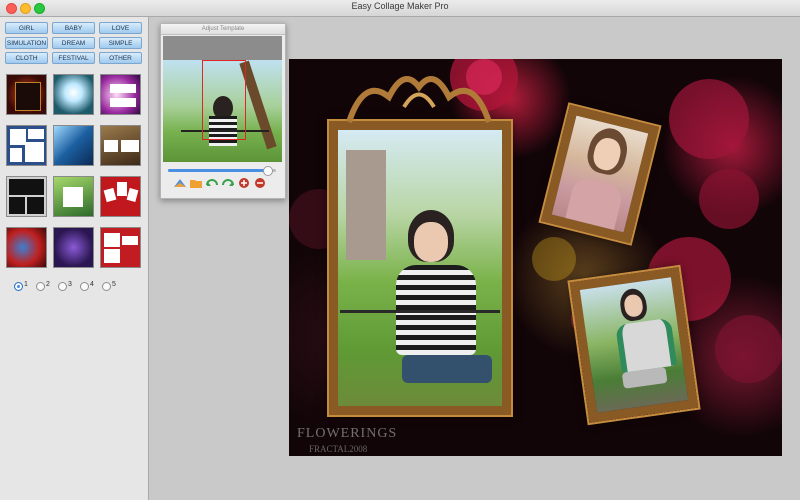  I want to click on top-right-photo, so click(600, 174).